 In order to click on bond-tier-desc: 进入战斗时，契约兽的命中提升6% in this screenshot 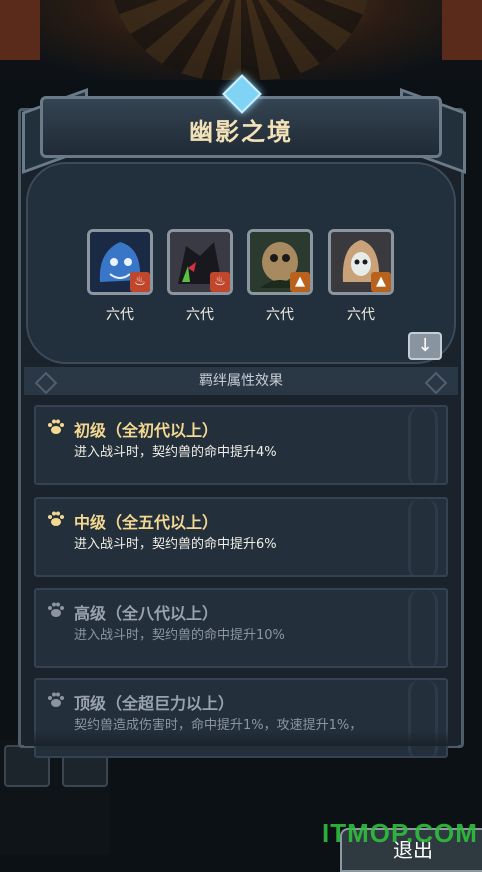, I will do `click(175, 544)`.